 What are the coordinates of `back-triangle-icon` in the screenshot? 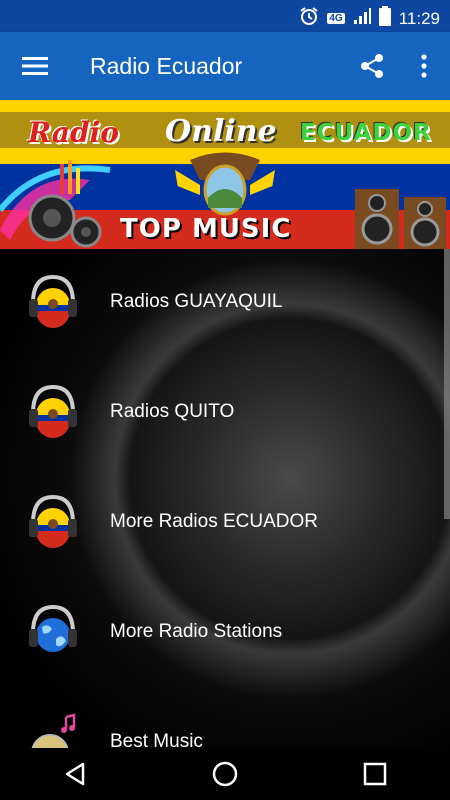 It's located at (75, 774).